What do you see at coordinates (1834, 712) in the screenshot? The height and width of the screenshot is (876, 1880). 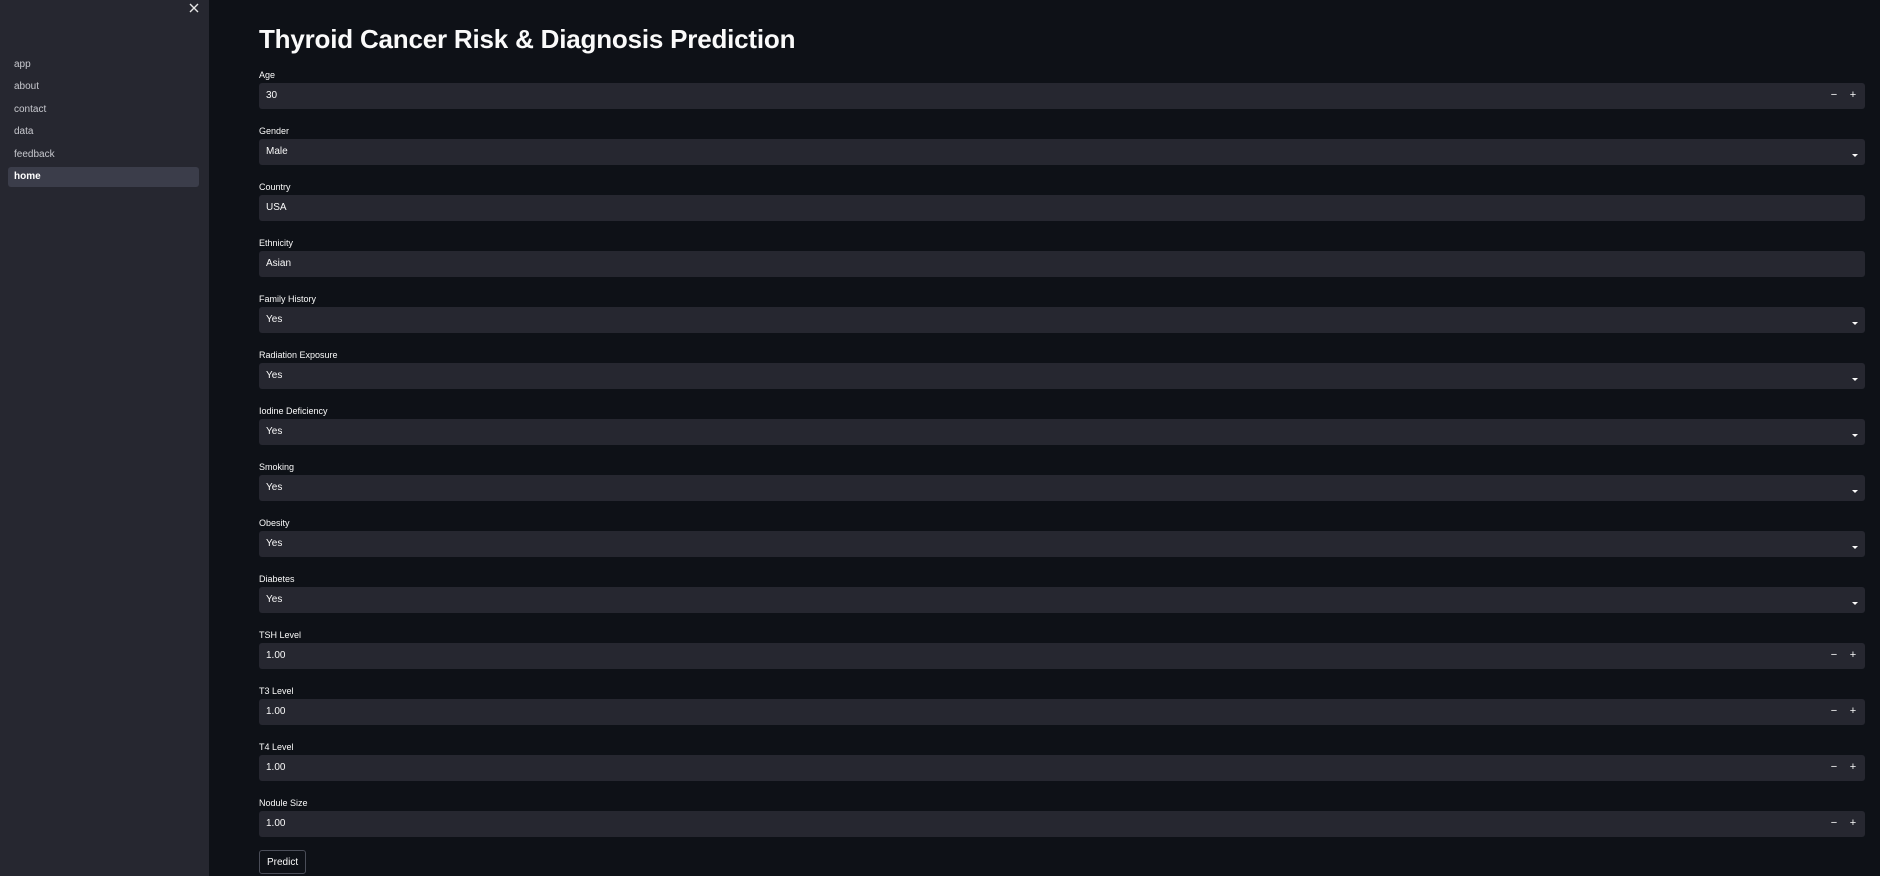 I see `t3-level-decrement-button: −` at bounding box center [1834, 712].